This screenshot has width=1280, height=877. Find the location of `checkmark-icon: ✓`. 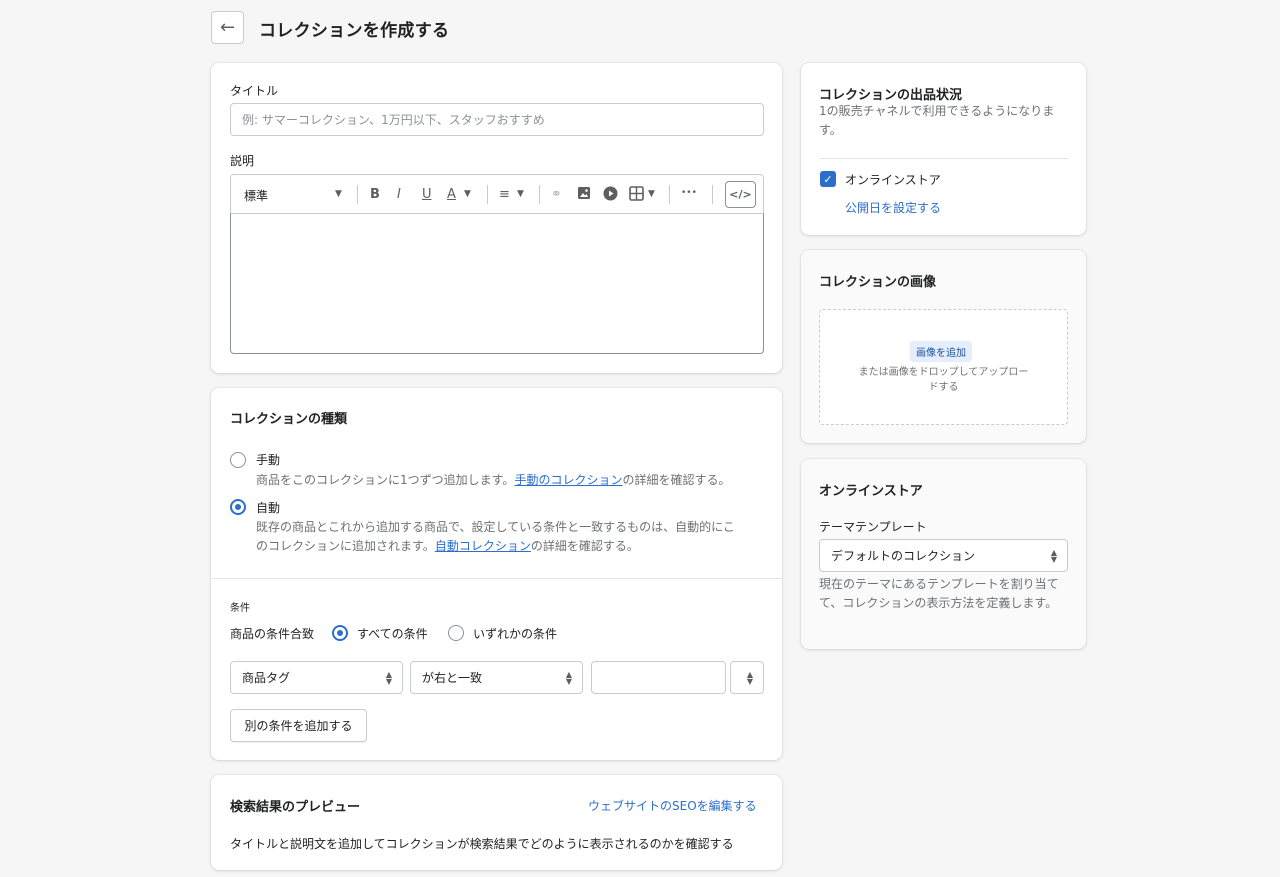

checkmark-icon: ✓ is located at coordinates (828, 179).